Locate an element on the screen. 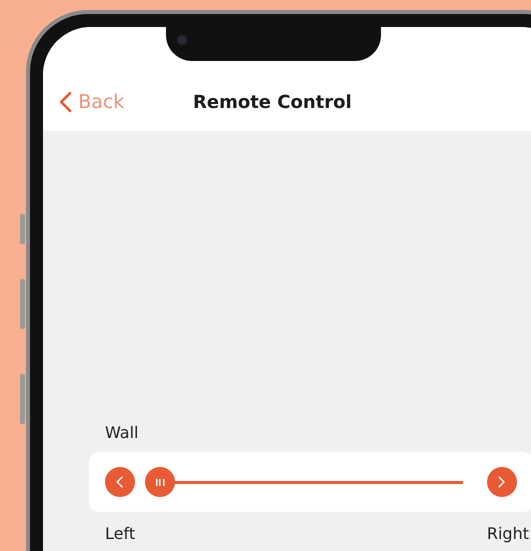 The image size is (531, 551). right-arrow-button is located at coordinates (502, 482).